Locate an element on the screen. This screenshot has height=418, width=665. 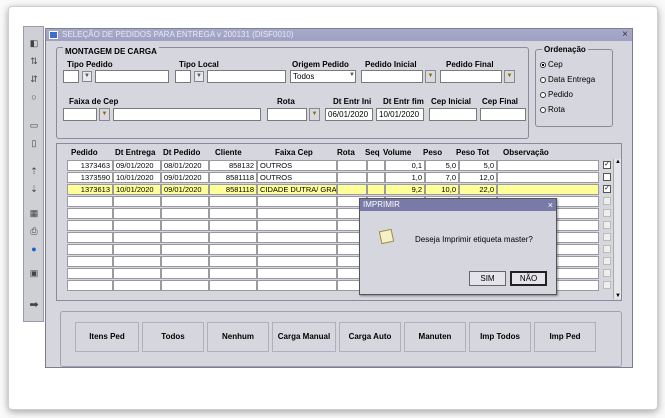
cell-dt-entrega: 09/01/2020 is located at coordinates (137, 165).